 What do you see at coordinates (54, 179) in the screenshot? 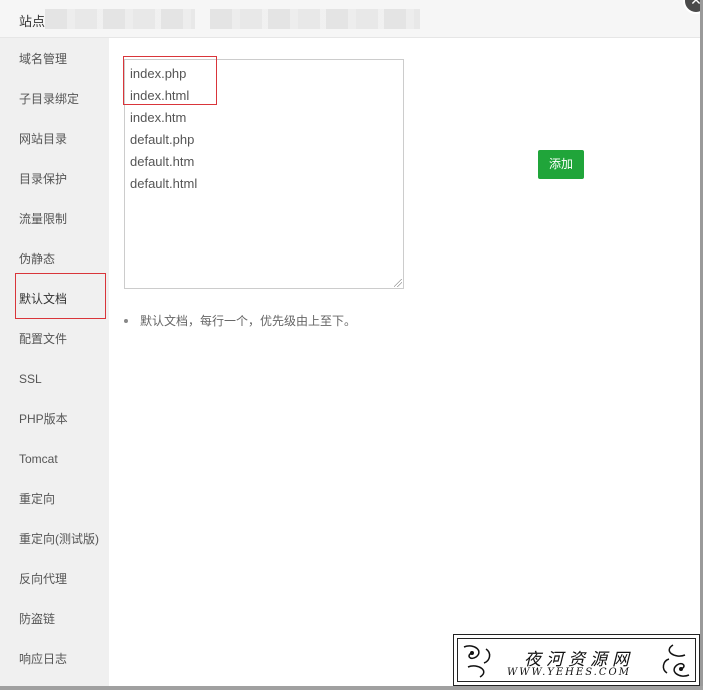
I see `sidebar-item-dir-protect: 目录保护` at bounding box center [54, 179].